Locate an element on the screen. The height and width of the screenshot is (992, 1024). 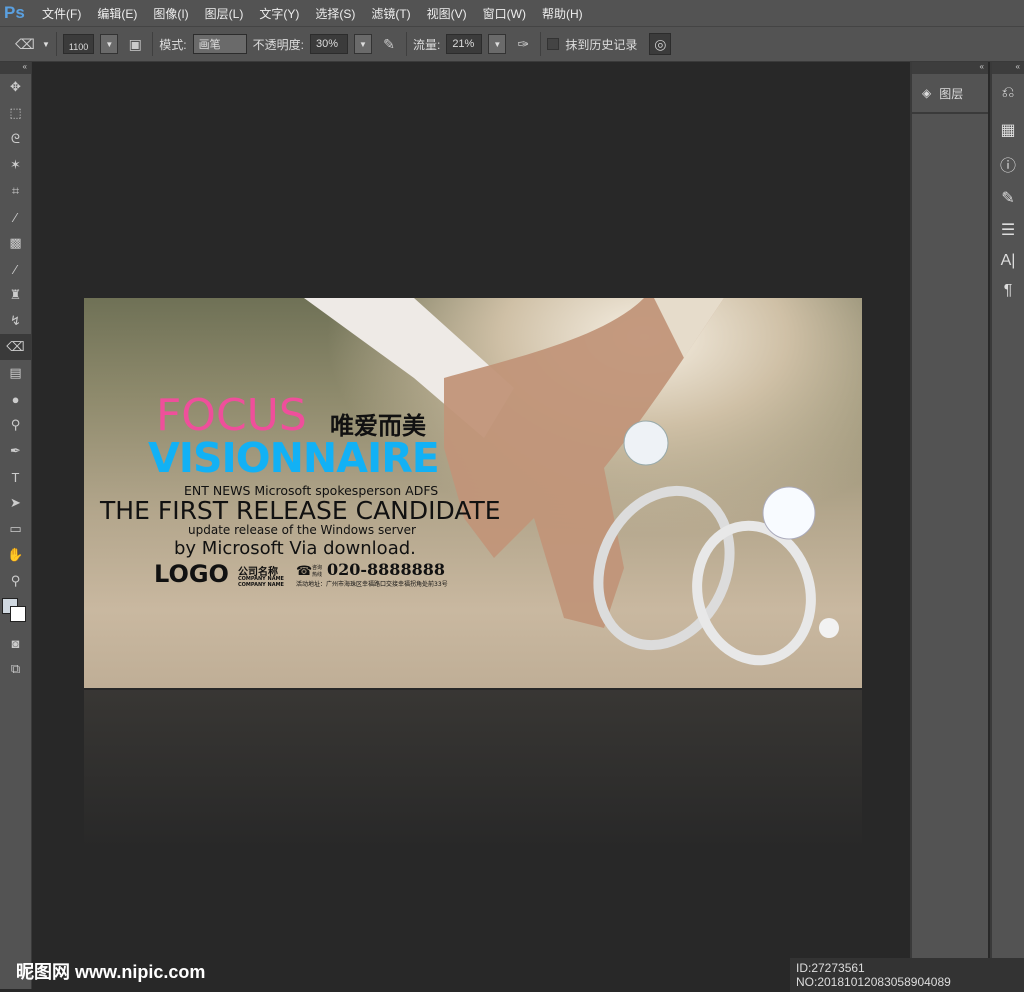
clone-stamp-tool-icon: ♜ is located at coordinates (15, 295).